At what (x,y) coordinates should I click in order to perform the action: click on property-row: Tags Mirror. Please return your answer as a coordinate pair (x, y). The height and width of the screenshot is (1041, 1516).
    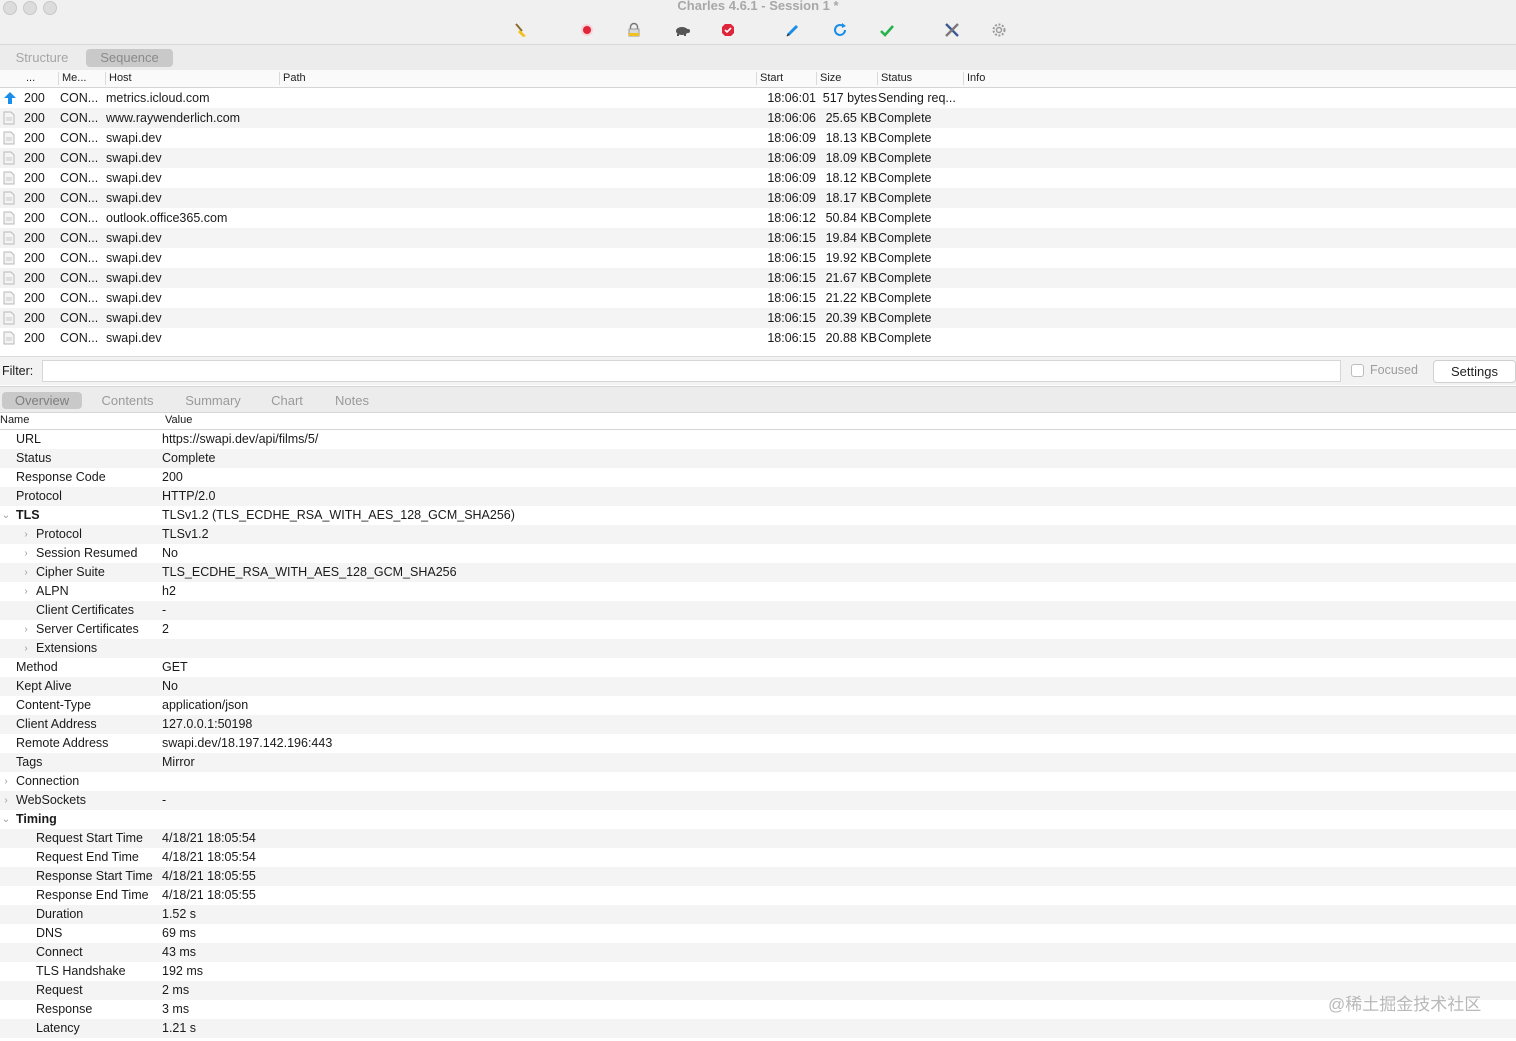
    Looking at the image, I should click on (758, 762).